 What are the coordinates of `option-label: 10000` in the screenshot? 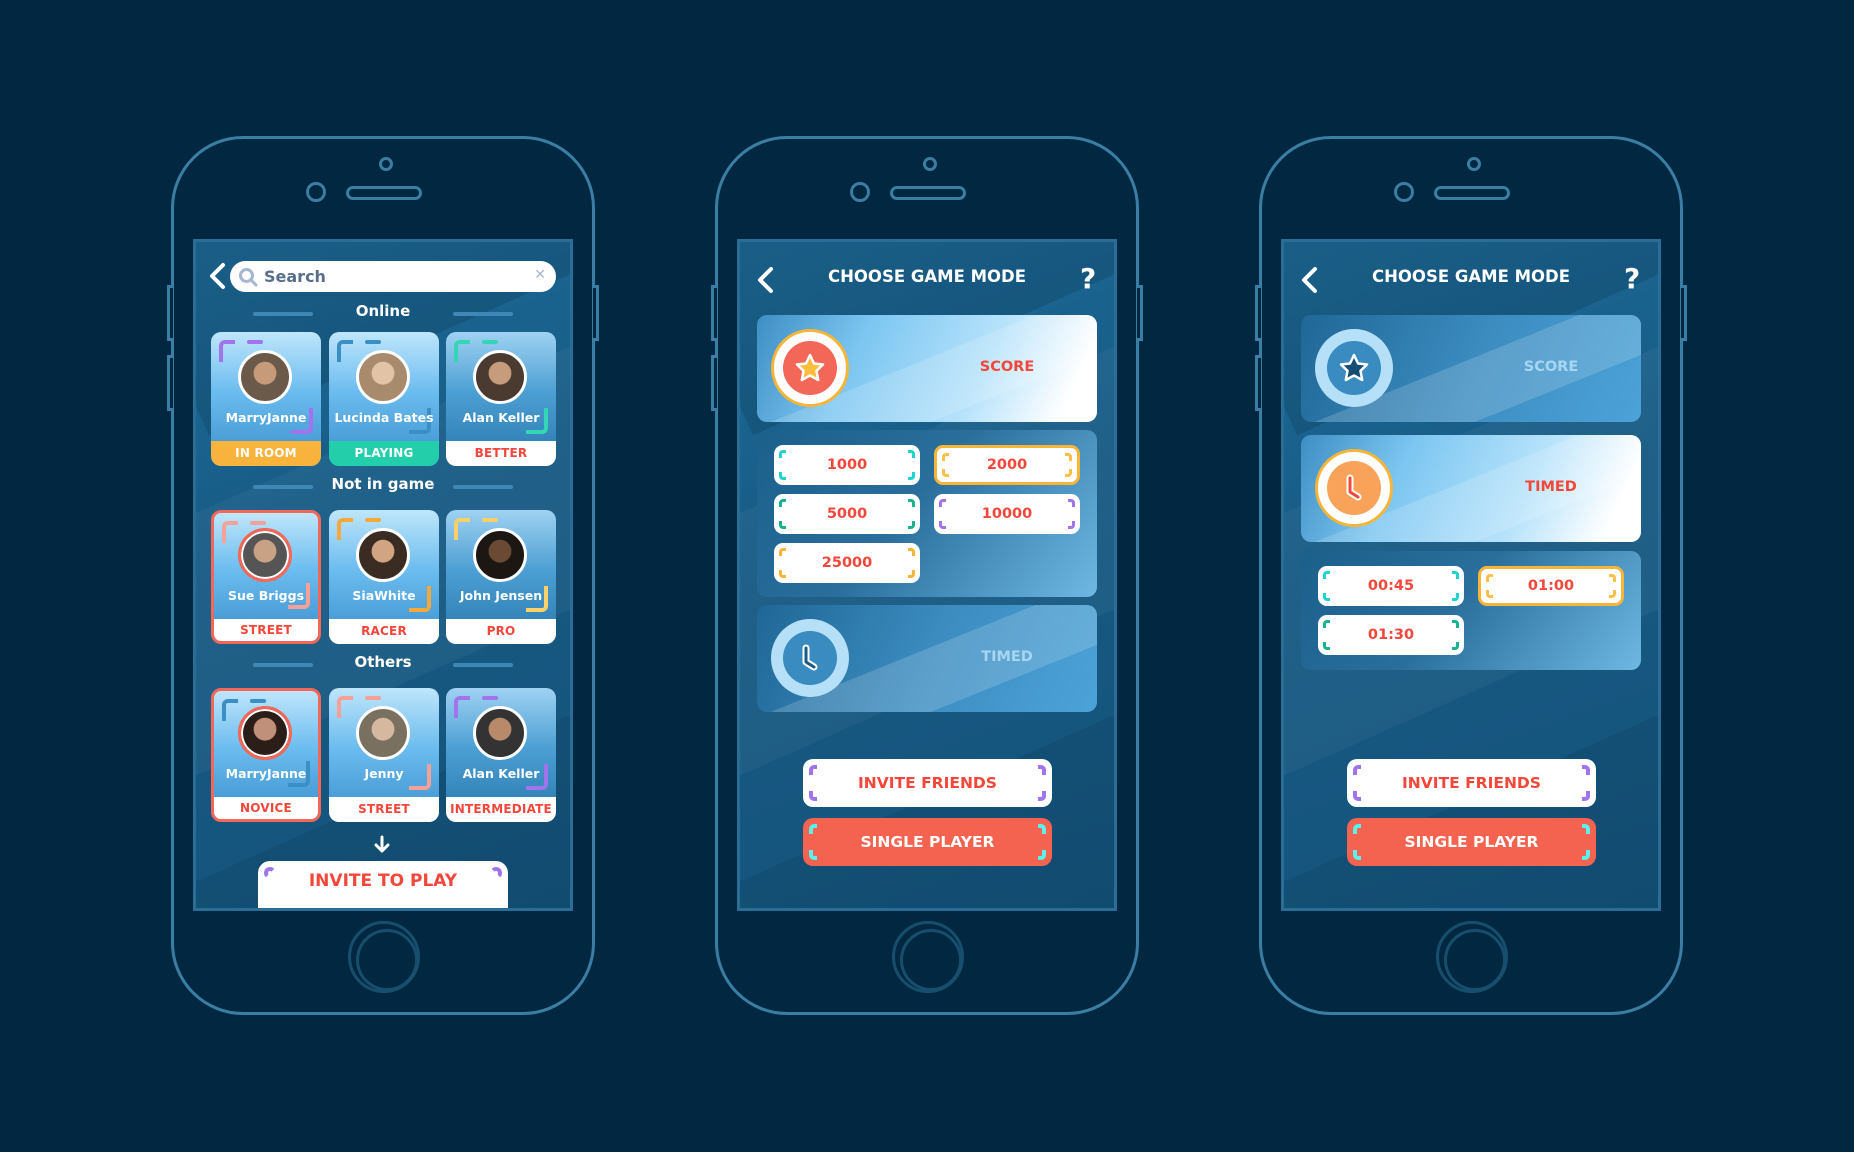 It's located at (1007, 514).